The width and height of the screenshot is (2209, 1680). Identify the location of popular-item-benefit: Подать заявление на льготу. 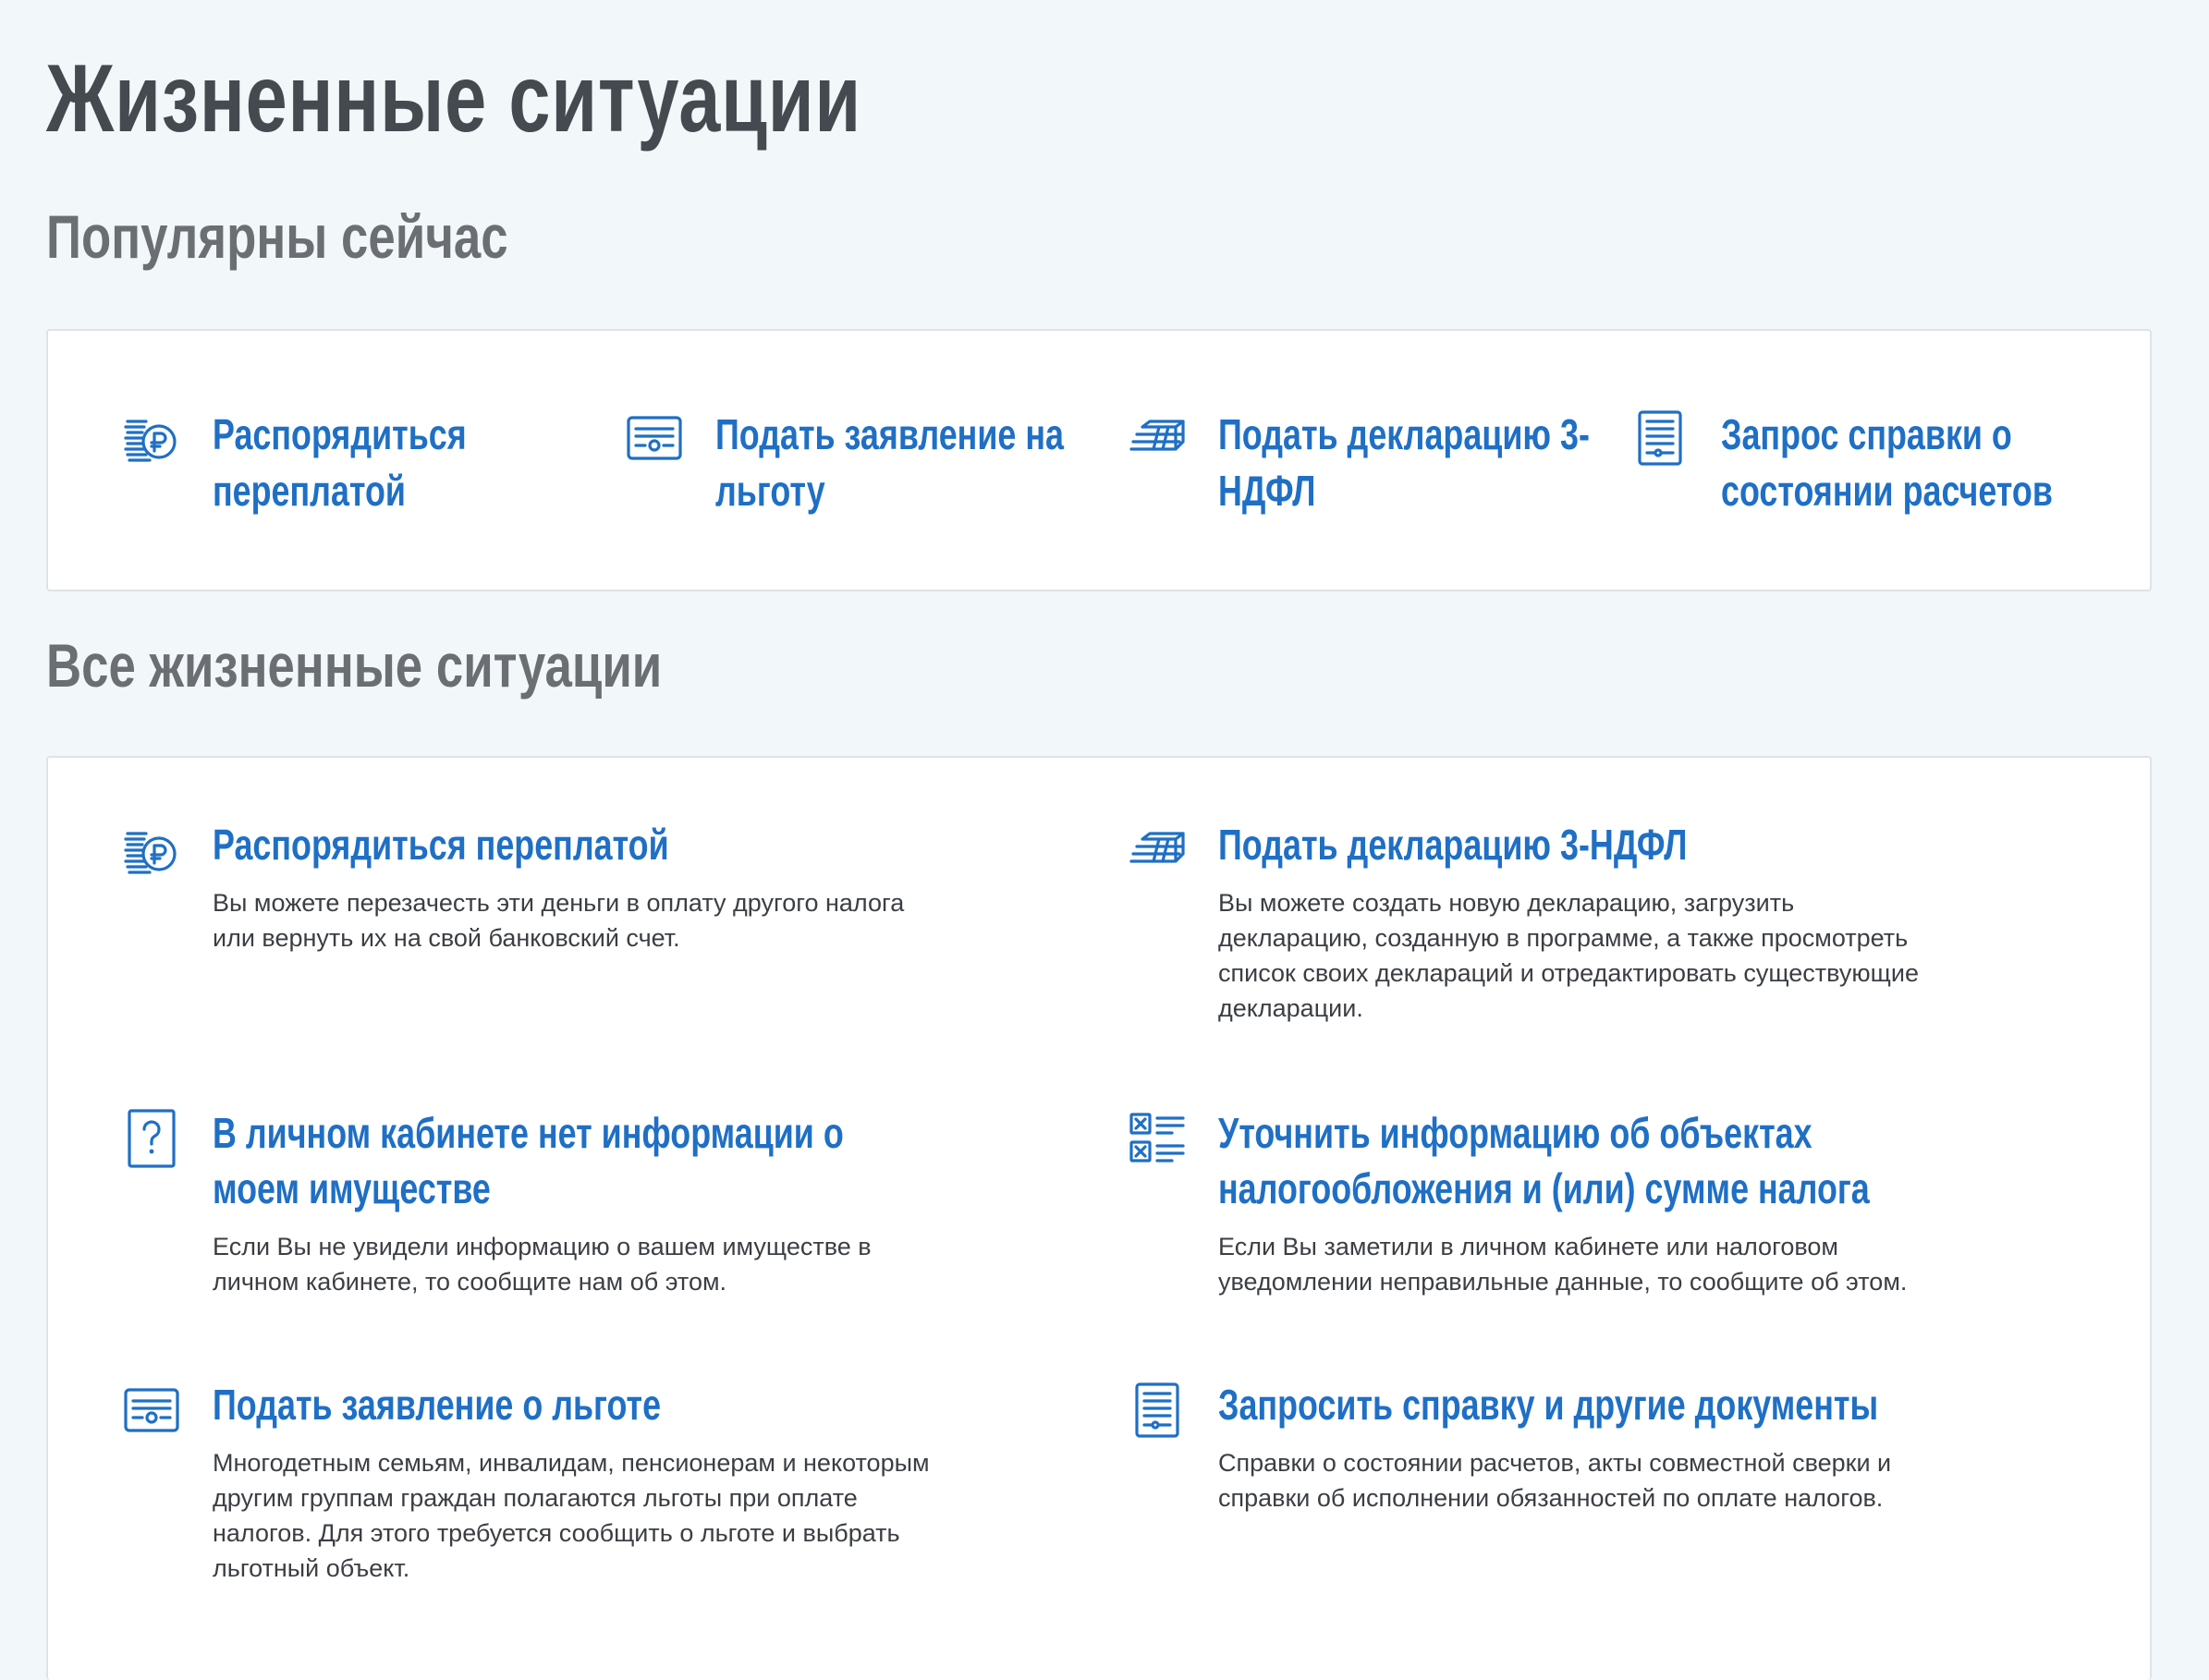
(856, 471).